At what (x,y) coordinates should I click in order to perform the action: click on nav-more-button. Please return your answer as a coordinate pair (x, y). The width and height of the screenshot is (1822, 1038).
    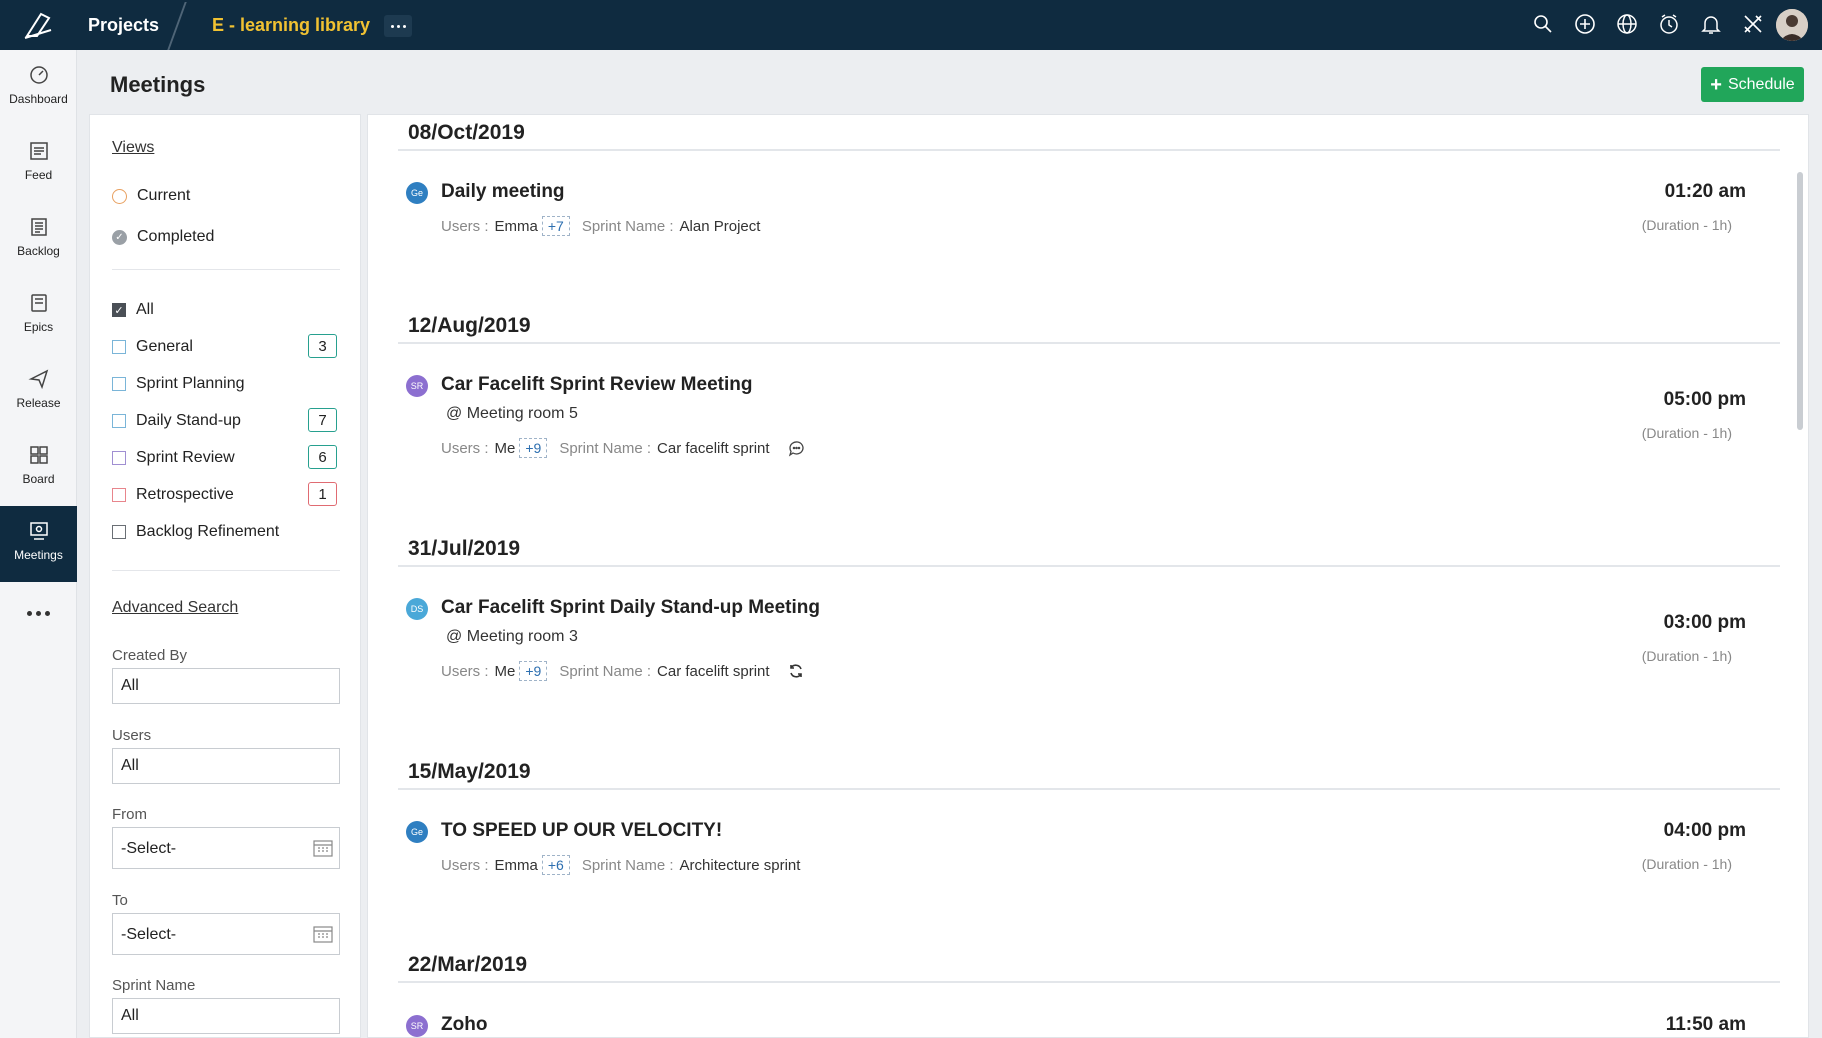
    Looking at the image, I should click on (38, 613).